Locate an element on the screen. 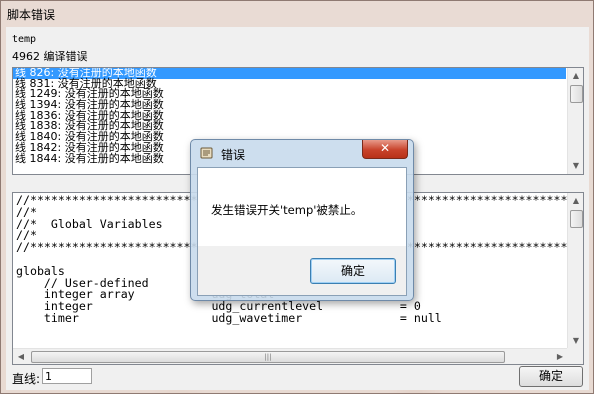 This screenshot has height=394, width=594. code-vertical-scrollbar: ▲ ▼ is located at coordinates (575, 271).